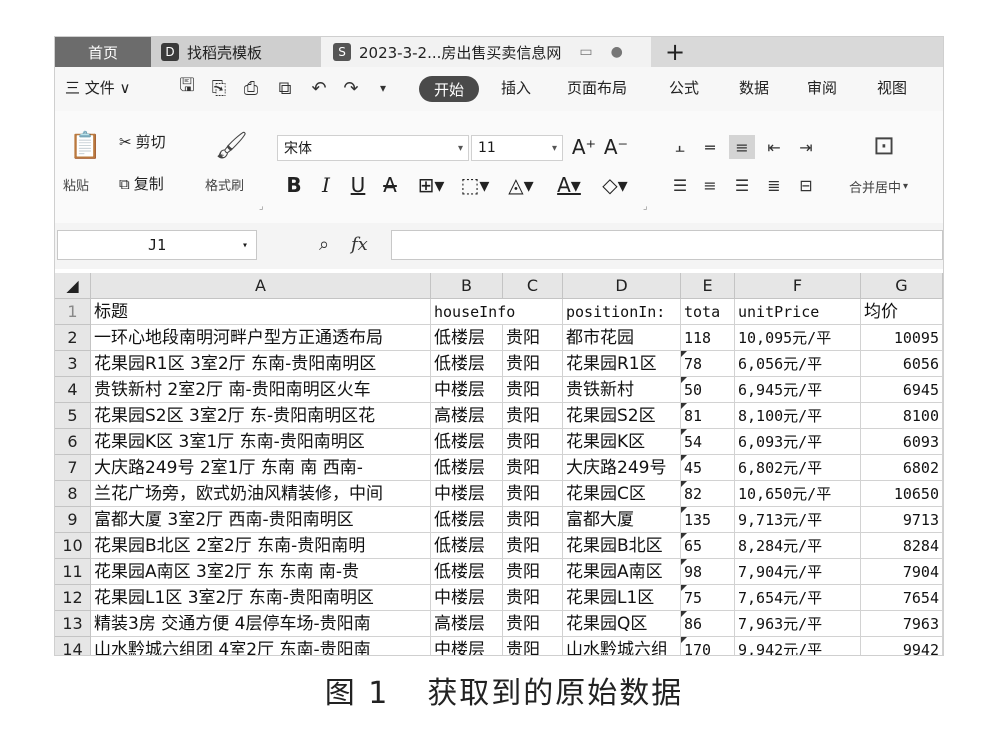 The image size is (1008, 744). Describe the element at coordinates (708, 646) in the screenshot. I see `table-cell: 170` at that location.